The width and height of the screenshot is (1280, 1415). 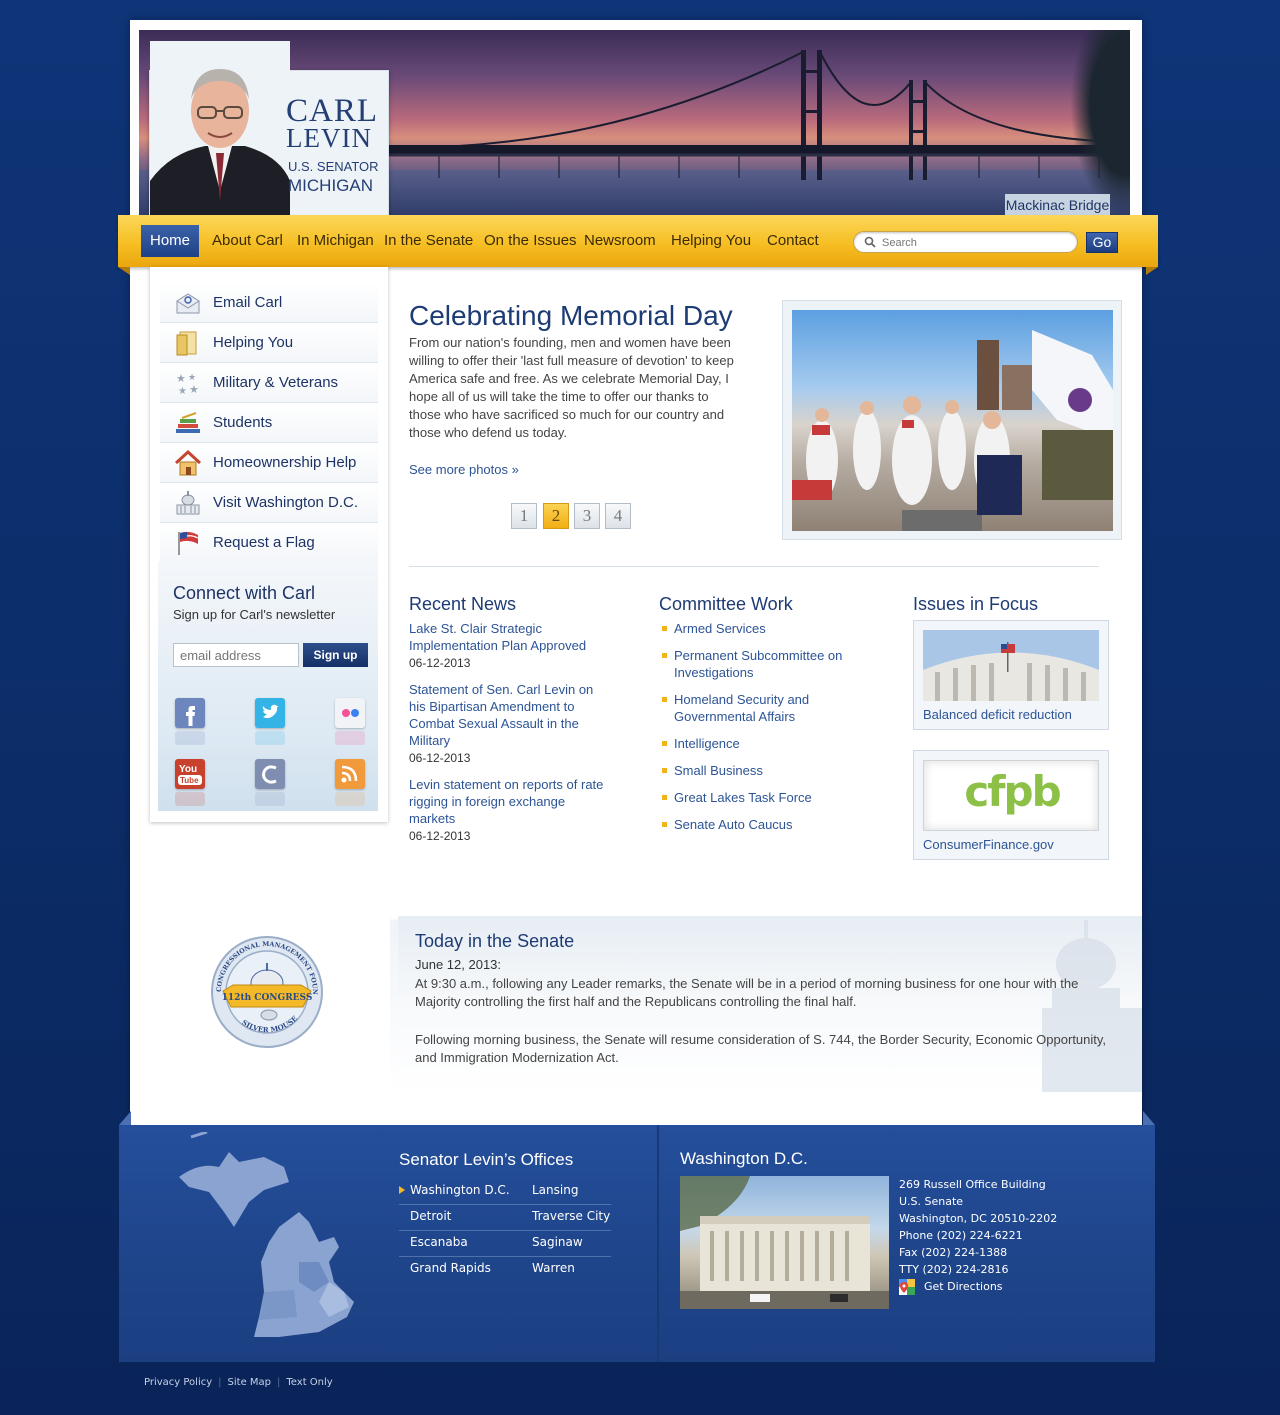 I want to click on sidebar-item-email-carl: Email Carl, so click(x=269, y=303).